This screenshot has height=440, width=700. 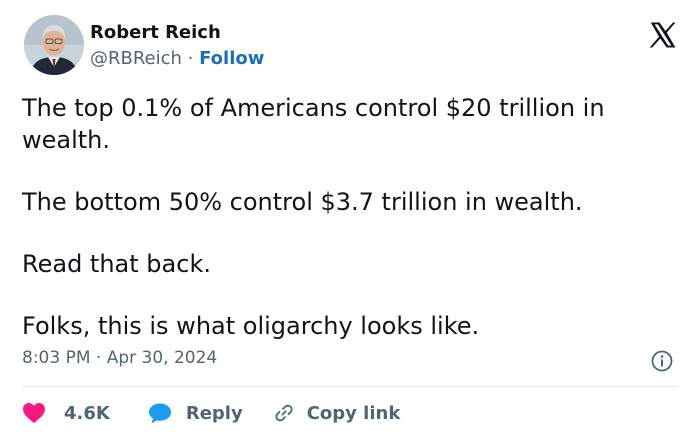 I want to click on author-name: Robert Reich, so click(x=155, y=32).